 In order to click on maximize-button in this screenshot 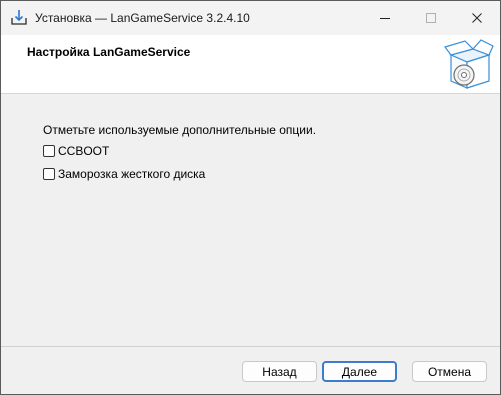, I will do `click(431, 18)`.